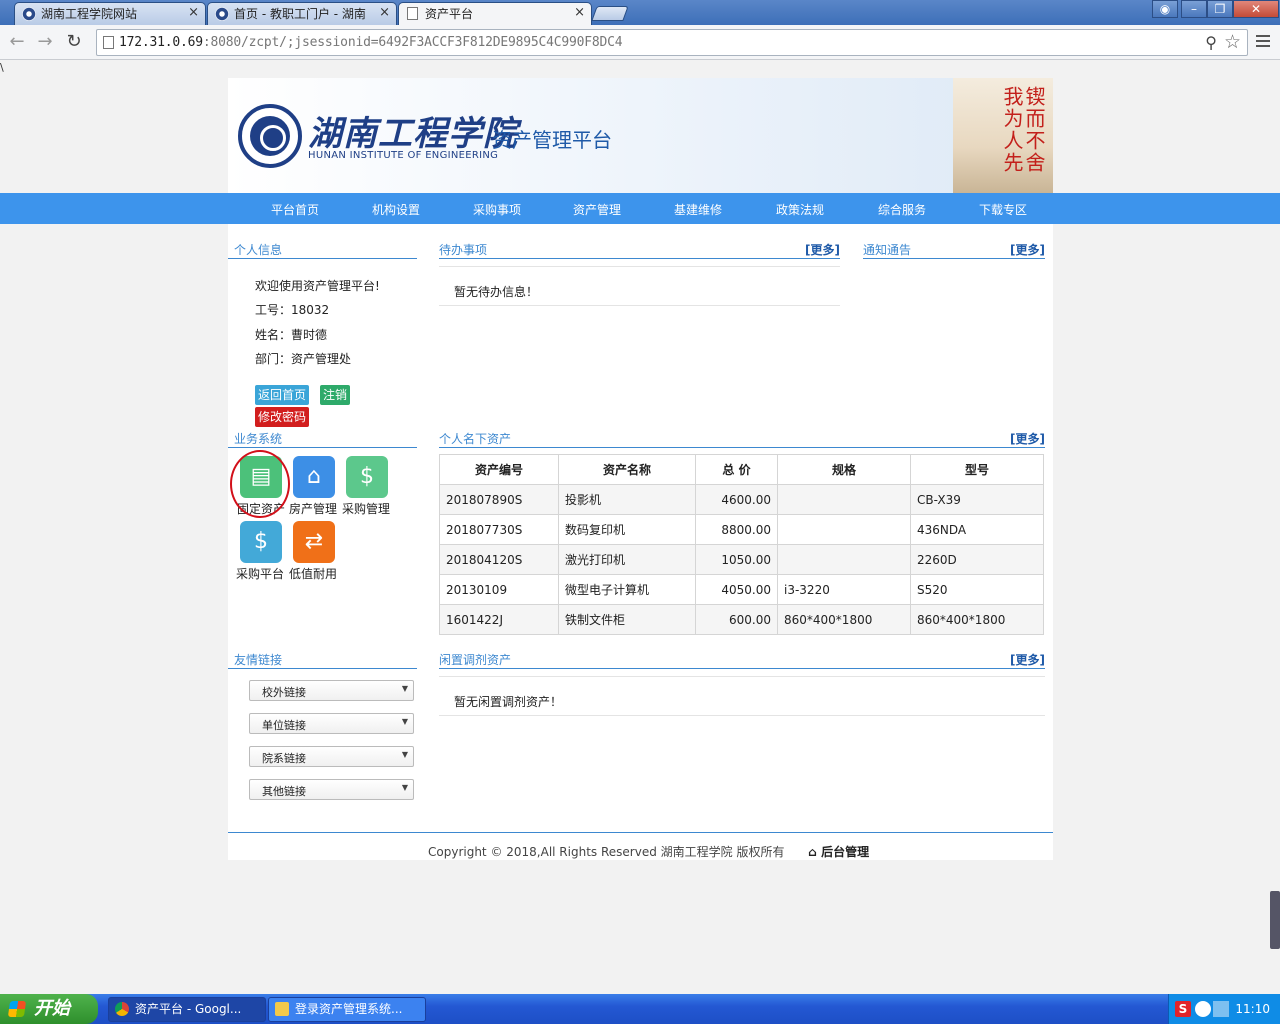  Describe the element at coordinates (844, 589) in the screenshot. I see `asset-spec: i3-3220` at that location.